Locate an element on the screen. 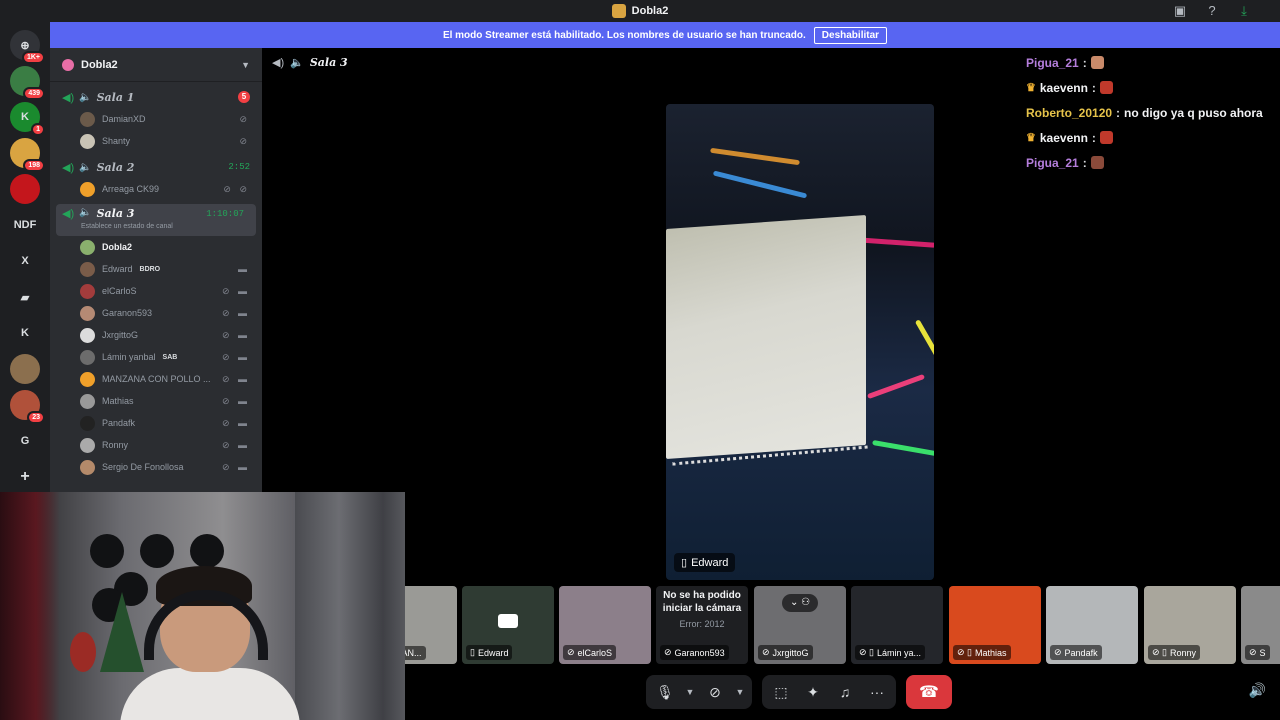 The width and height of the screenshot is (1280, 720). server-x: X is located at coordinates (25, 261).